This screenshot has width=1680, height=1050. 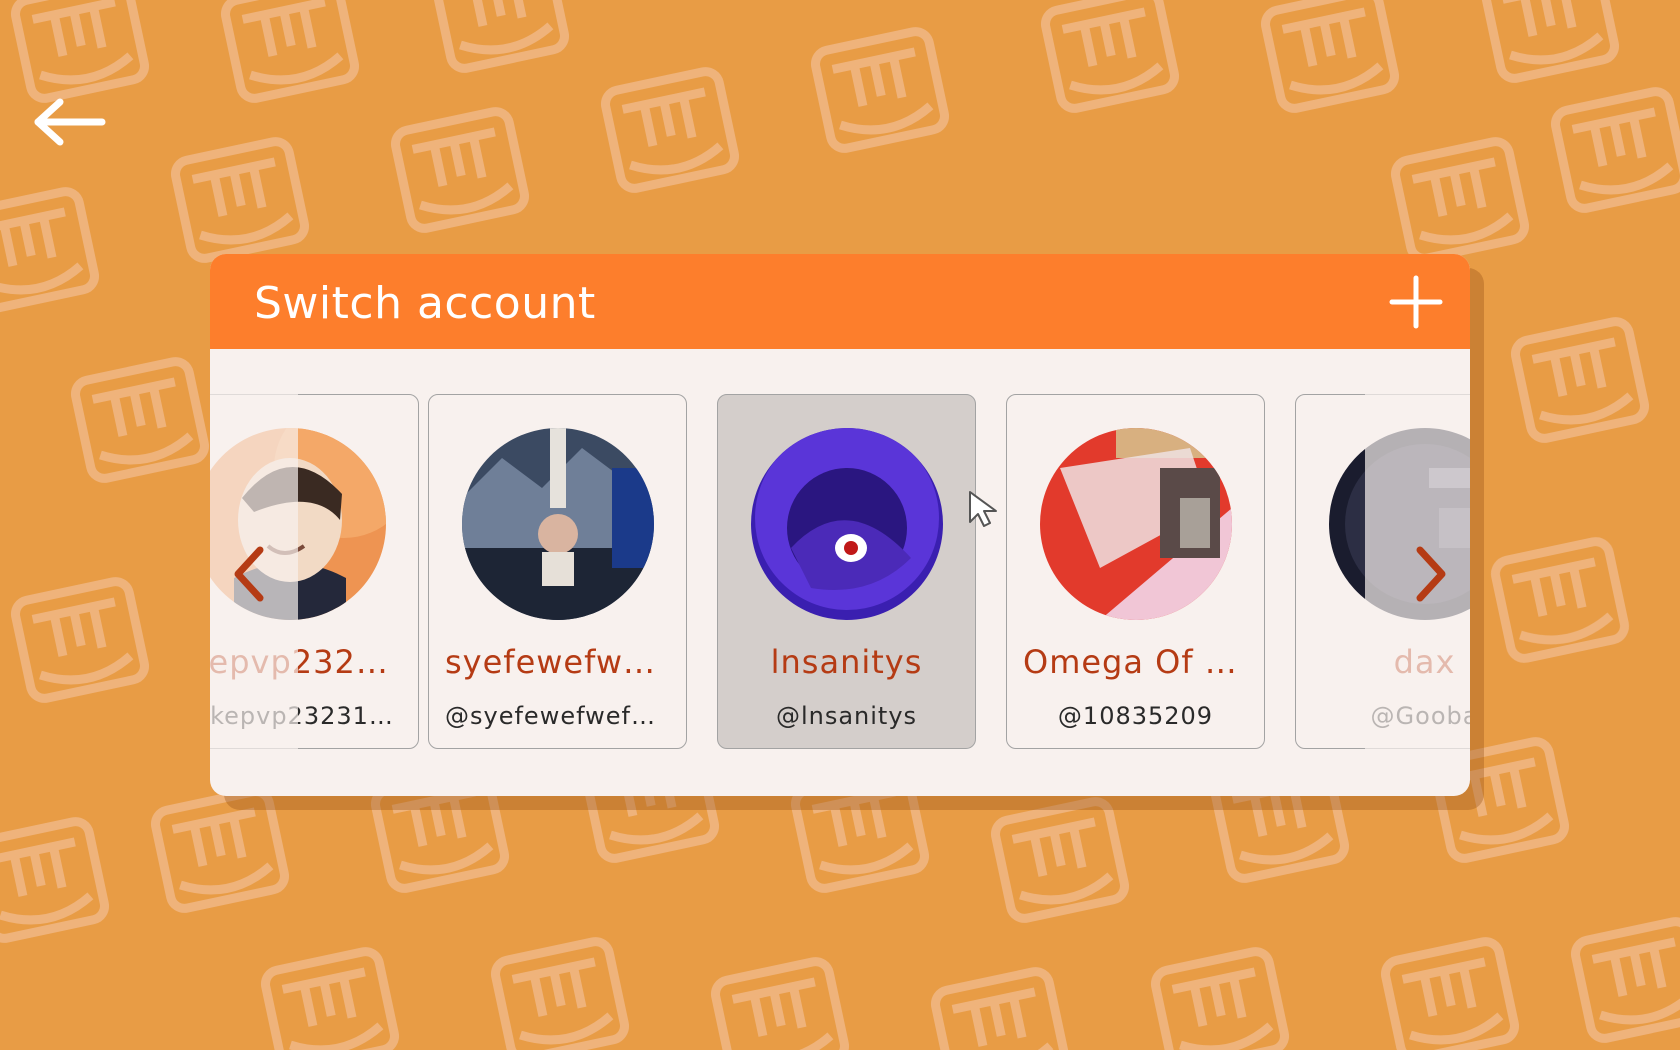 What do you see at coordinates (840, 301) in the screenshot?
I see `dialog-header: Switch account` at bounding box center [840, 301].